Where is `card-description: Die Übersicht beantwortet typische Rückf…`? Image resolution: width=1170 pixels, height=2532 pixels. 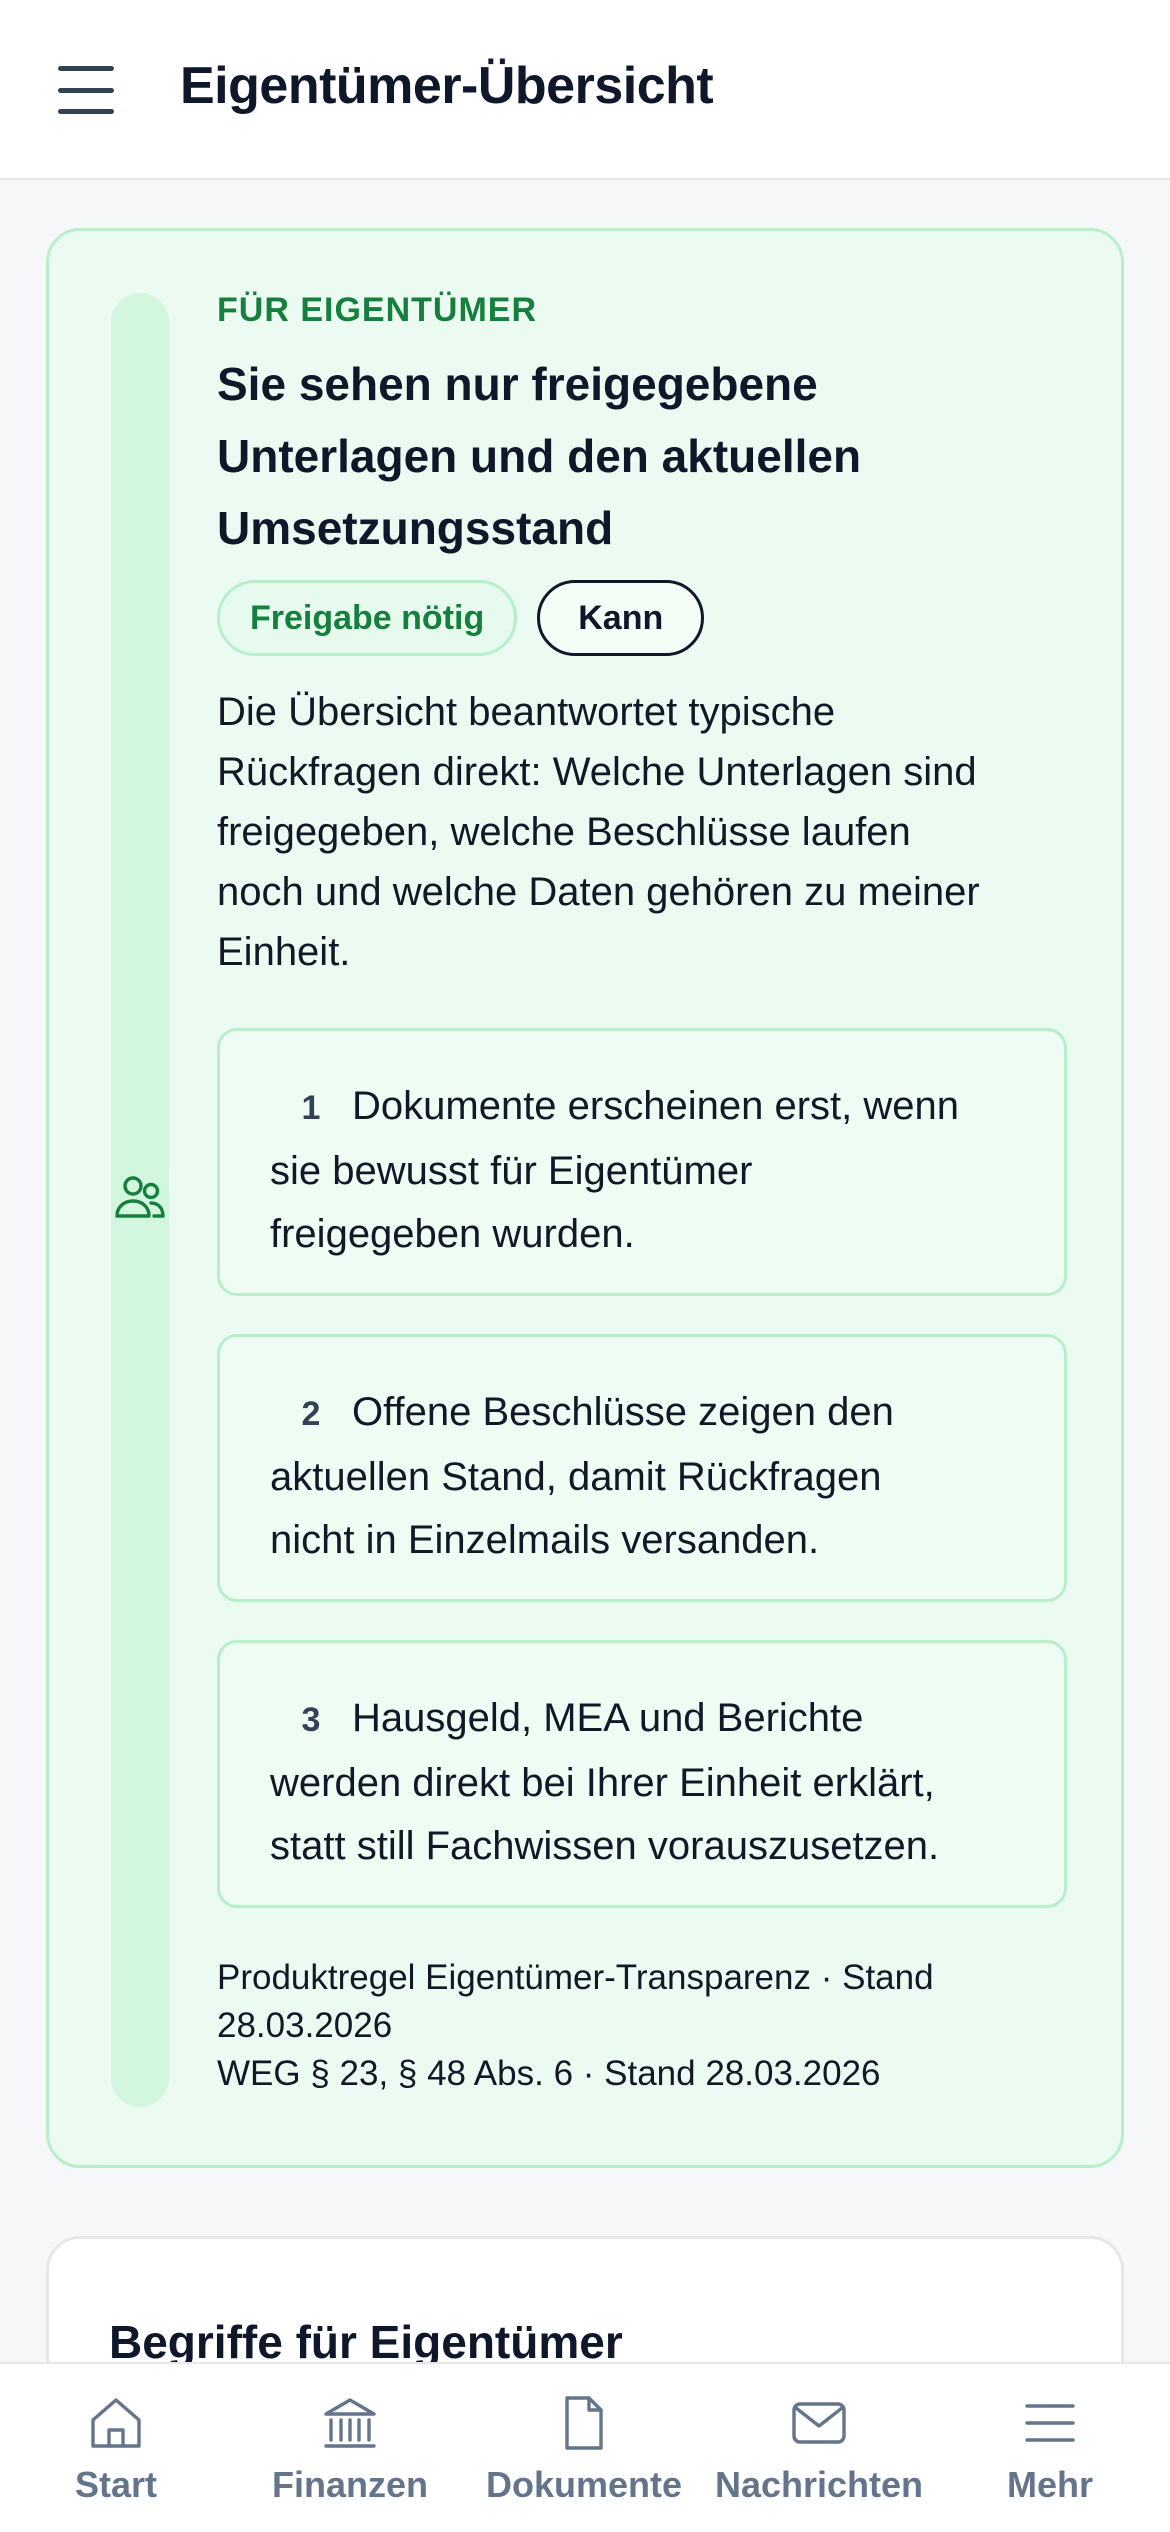
card-description: Die Übersicht beantwortet typische Rückf… is located at coordinates (642, 832).